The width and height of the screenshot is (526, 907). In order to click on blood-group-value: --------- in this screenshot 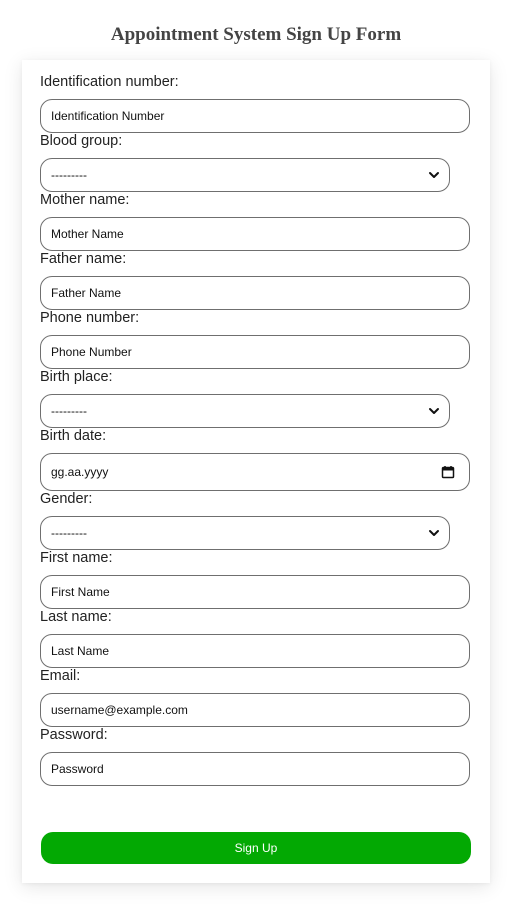, I will do `click(69, 175)`.